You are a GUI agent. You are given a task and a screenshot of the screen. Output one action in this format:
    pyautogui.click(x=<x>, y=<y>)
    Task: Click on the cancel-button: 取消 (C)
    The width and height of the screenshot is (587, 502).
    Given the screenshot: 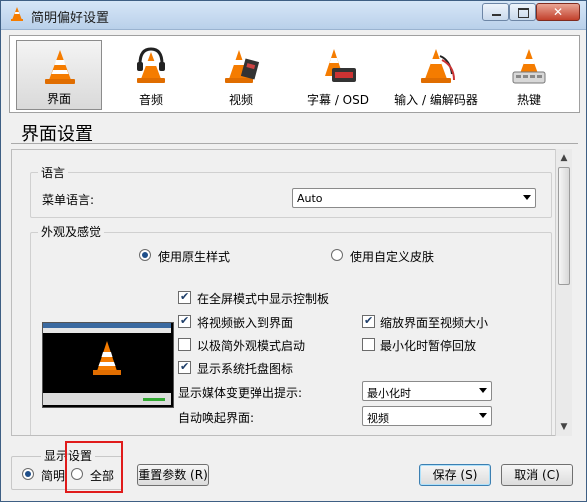 What is the action you would take?
    pyautogui.click(x=537, y=475)
    